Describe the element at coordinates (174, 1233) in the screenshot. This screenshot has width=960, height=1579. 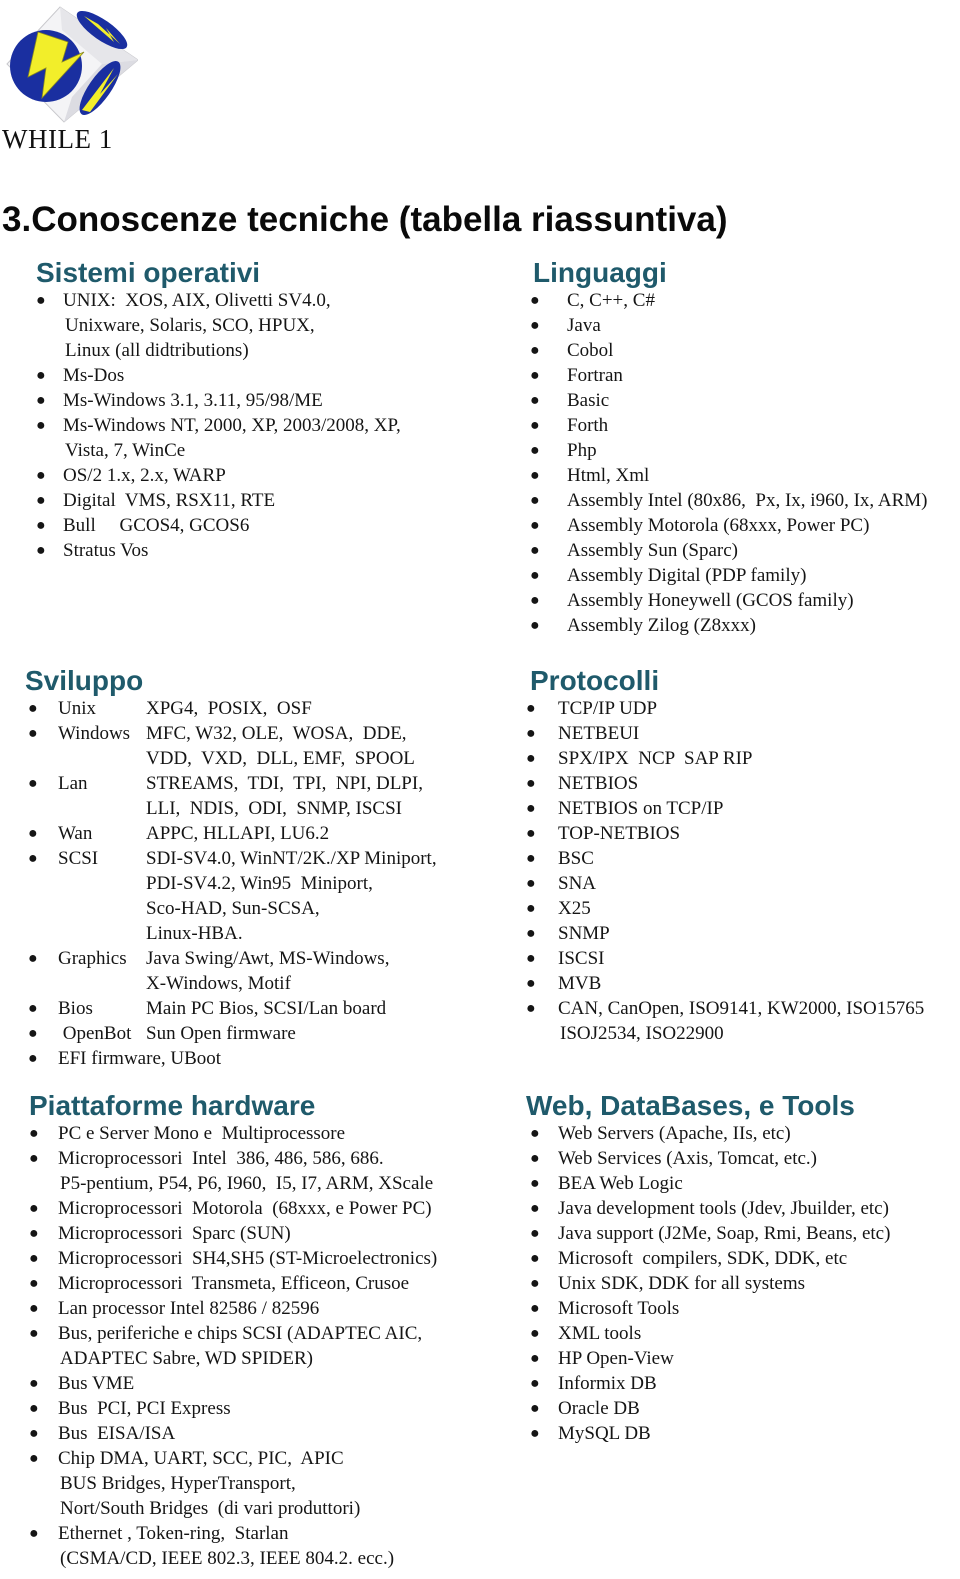
I see `item-text: Microprocessori Sparc (SUN)` at that location.